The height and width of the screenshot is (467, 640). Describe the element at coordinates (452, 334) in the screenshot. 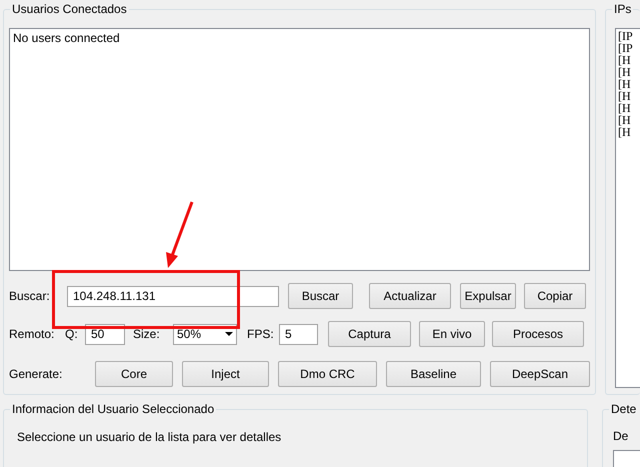

I see `action-button: En vivo` at that location.